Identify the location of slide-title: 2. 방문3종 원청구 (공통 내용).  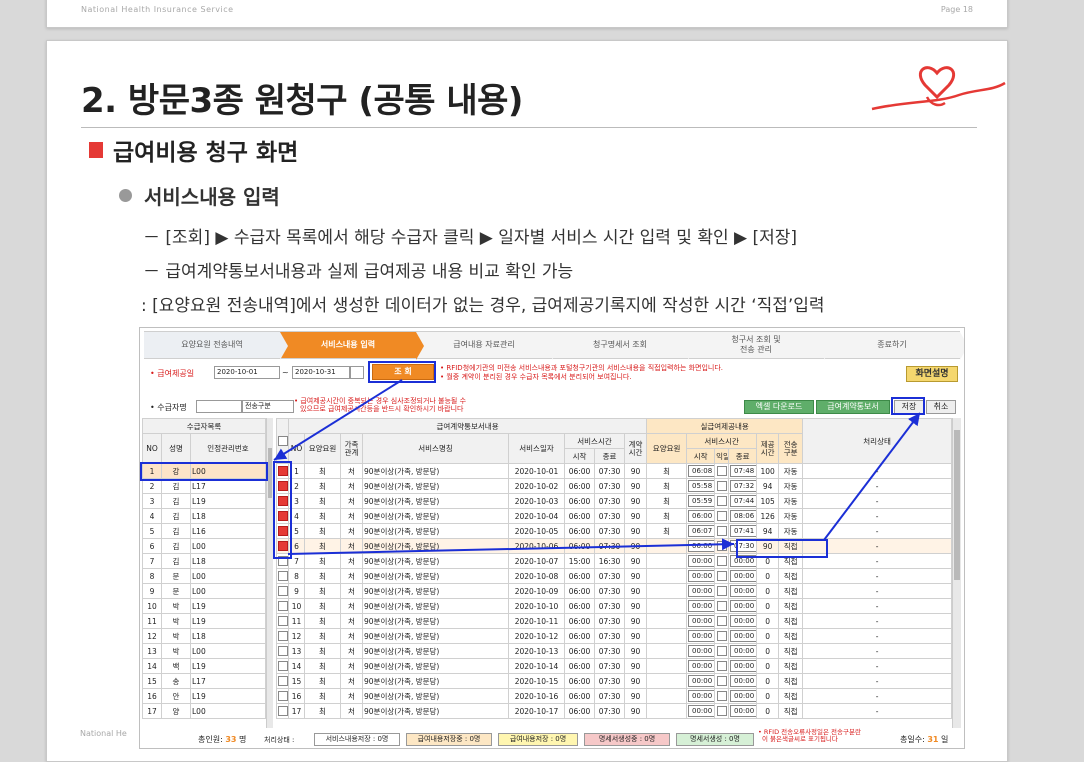
(302, 101).